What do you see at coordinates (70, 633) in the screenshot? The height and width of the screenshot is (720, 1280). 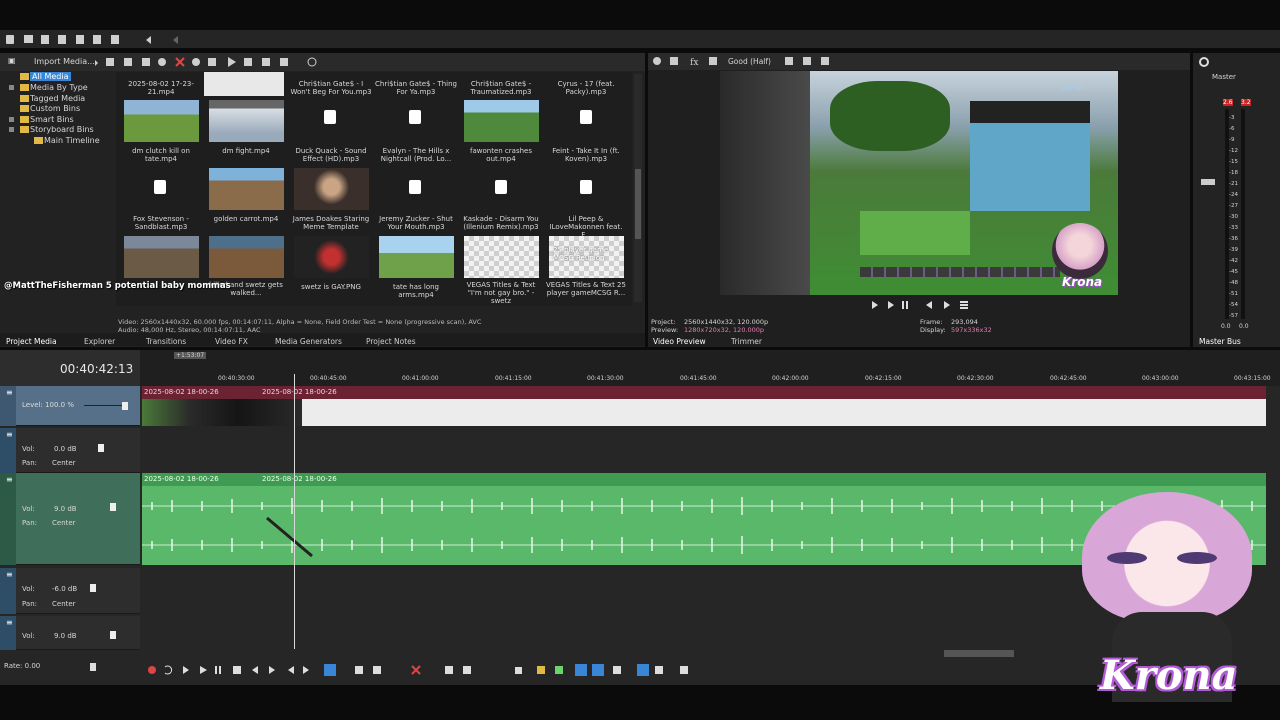 I see `track-header-audio-5: ≡ Vol: 9.0 dB` at bounding box center [70, 633].